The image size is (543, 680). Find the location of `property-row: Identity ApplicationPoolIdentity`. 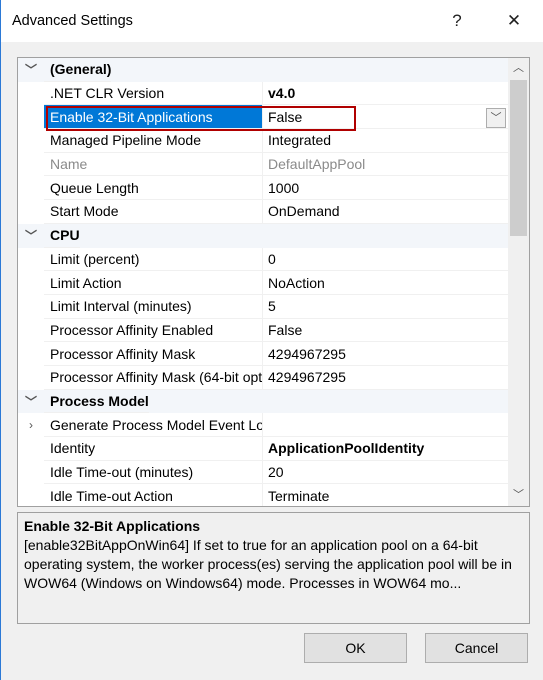

property-row: Identity ApplicationPoolIdentity is located at coordinates (263, 449).